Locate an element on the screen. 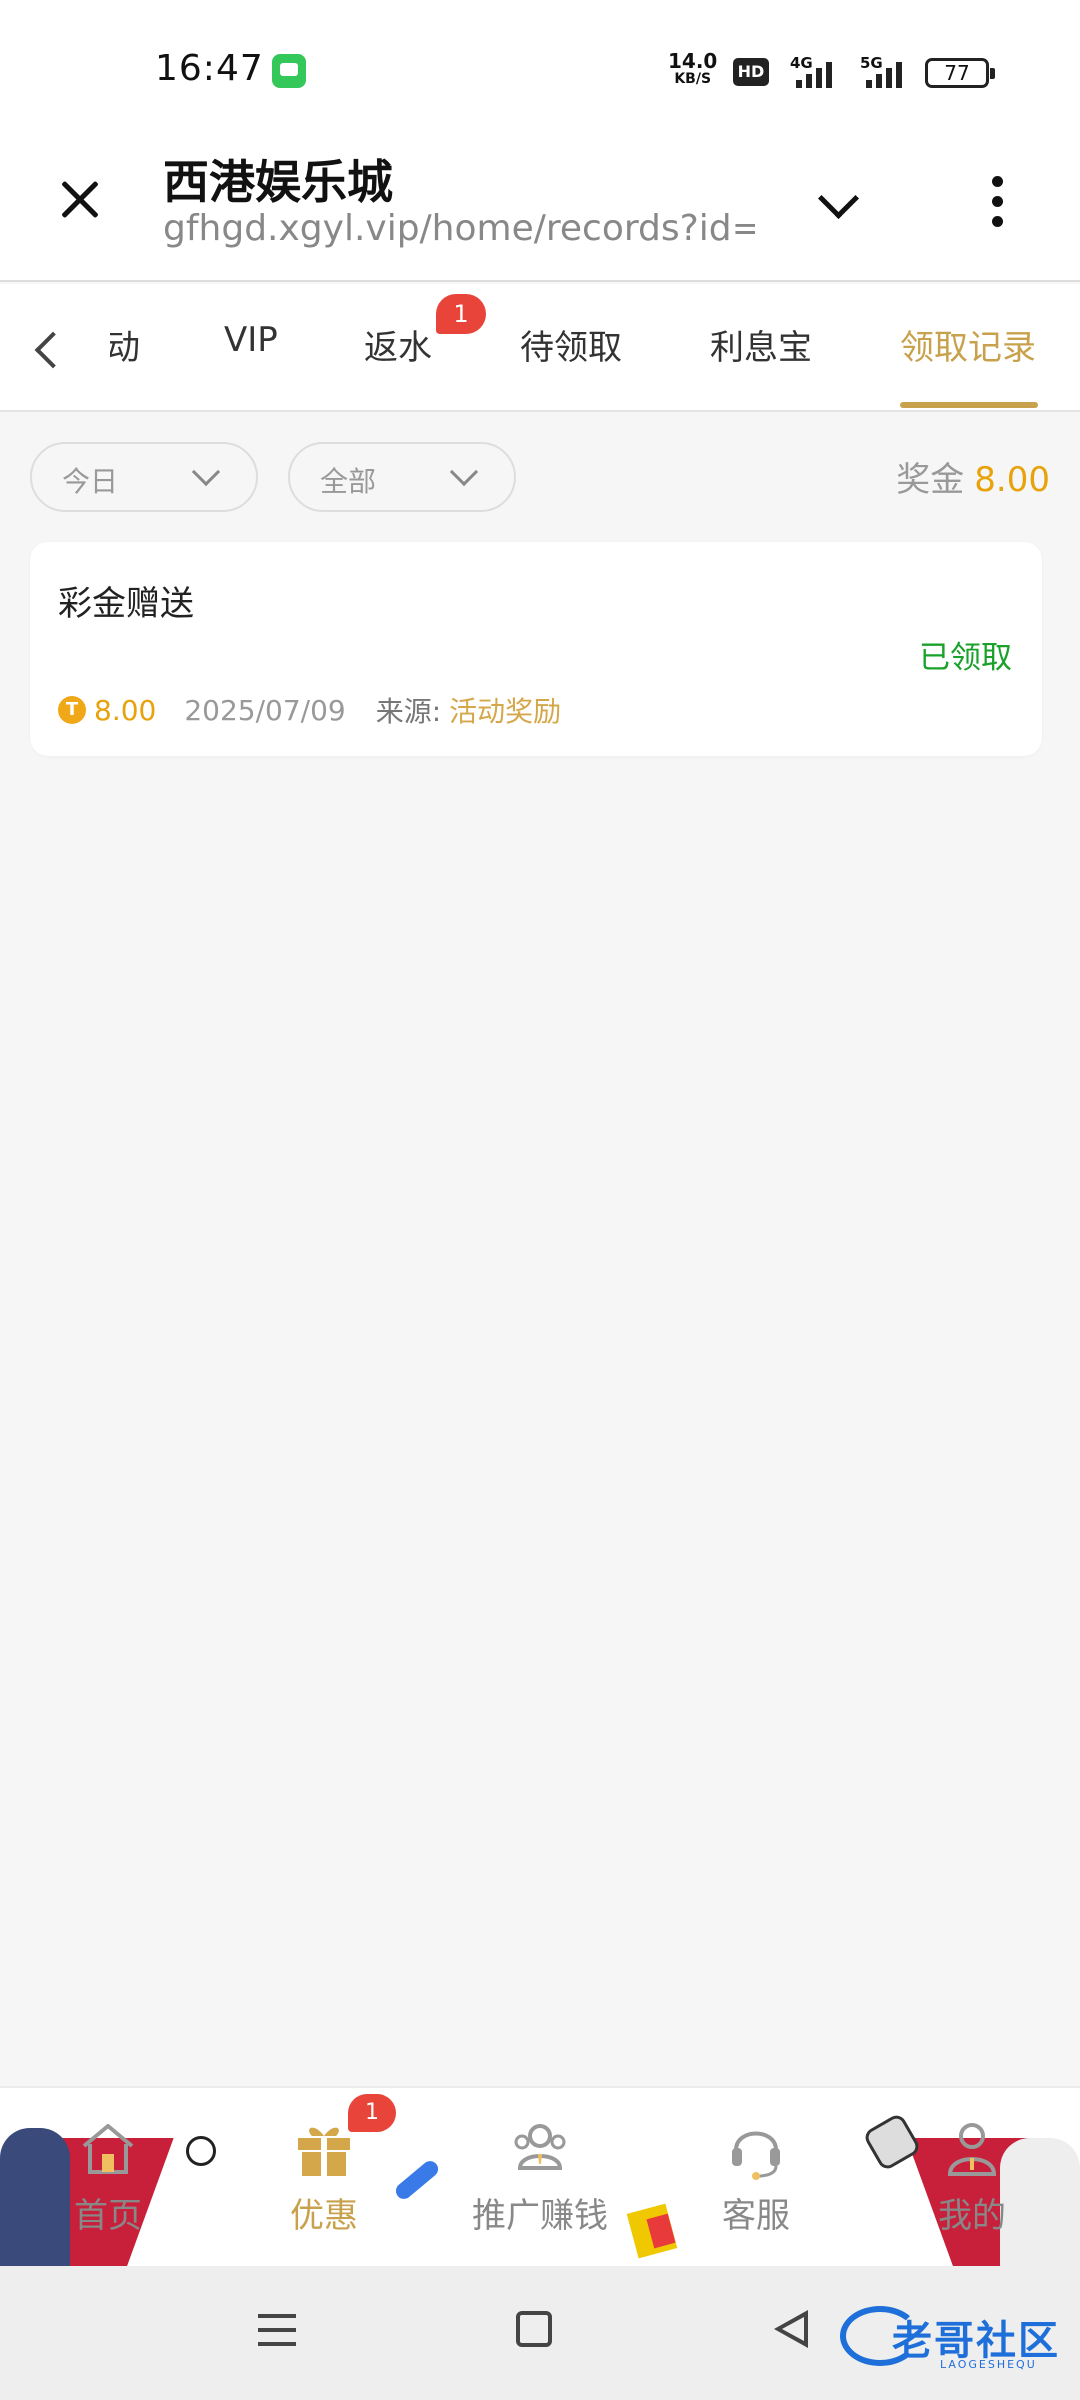 Image resolution: width=1080 pixels, height=2400 pixels. message-icon is located at coordinates (289, 71).